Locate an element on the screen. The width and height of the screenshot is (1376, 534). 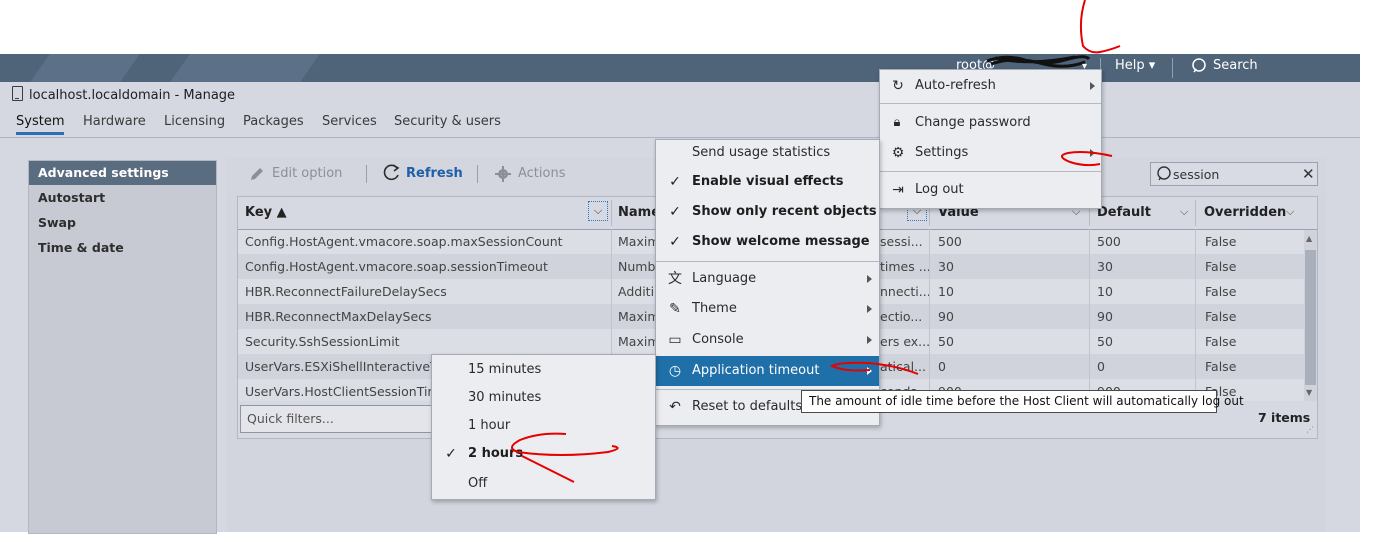
annotation-arrow-user-menu is located at coordinates (1100, 27).